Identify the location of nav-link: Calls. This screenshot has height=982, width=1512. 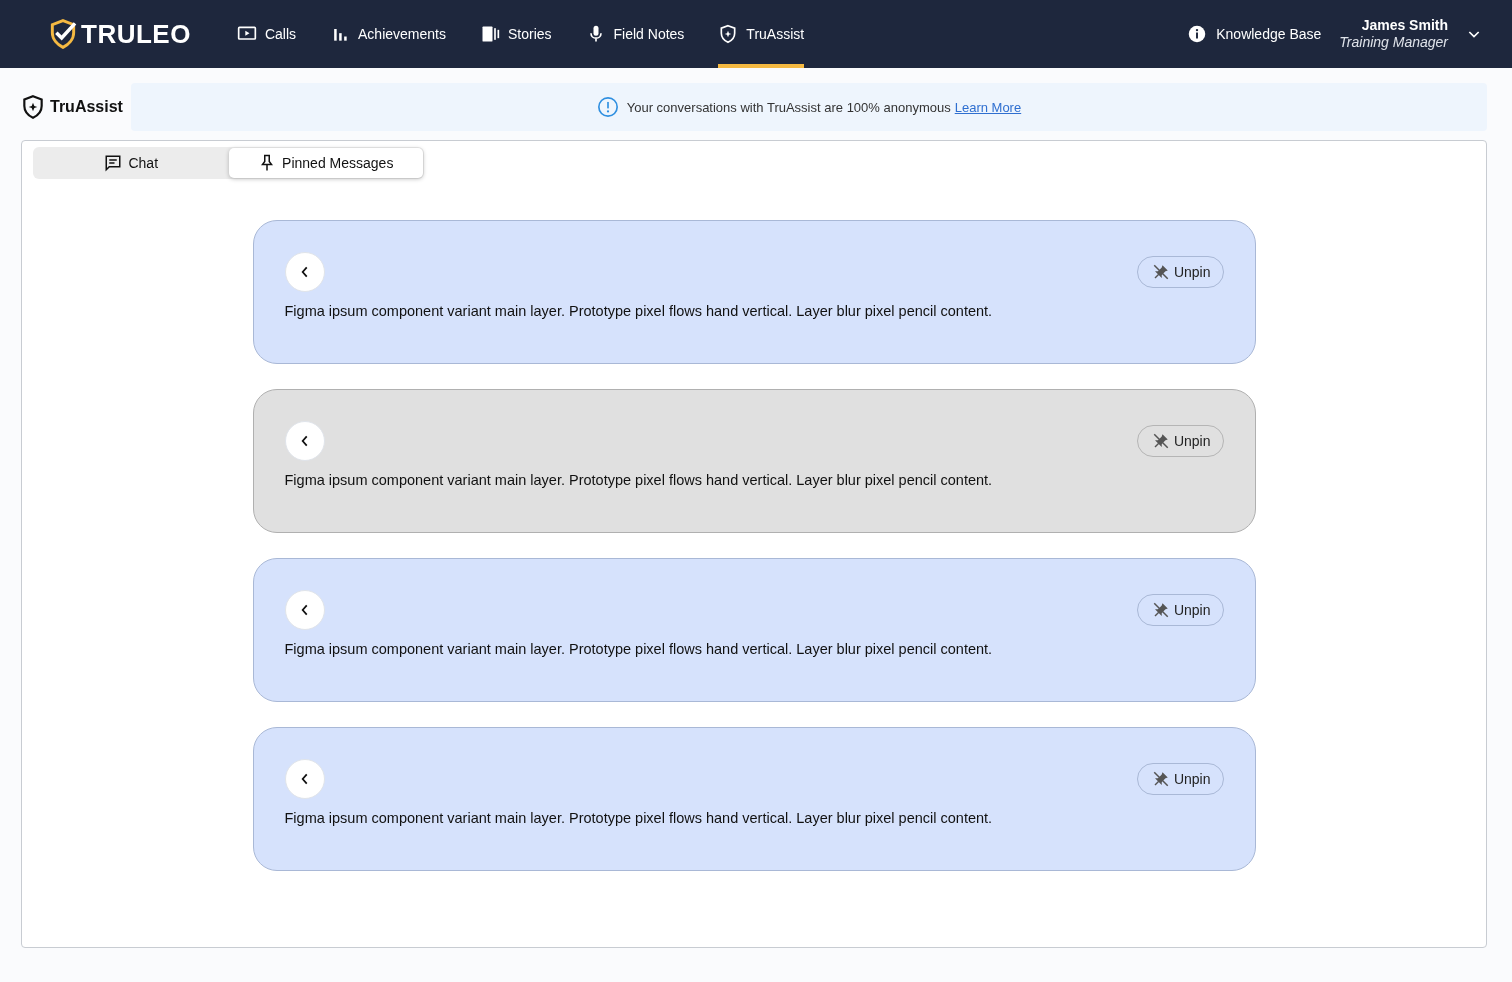
(266, 34).